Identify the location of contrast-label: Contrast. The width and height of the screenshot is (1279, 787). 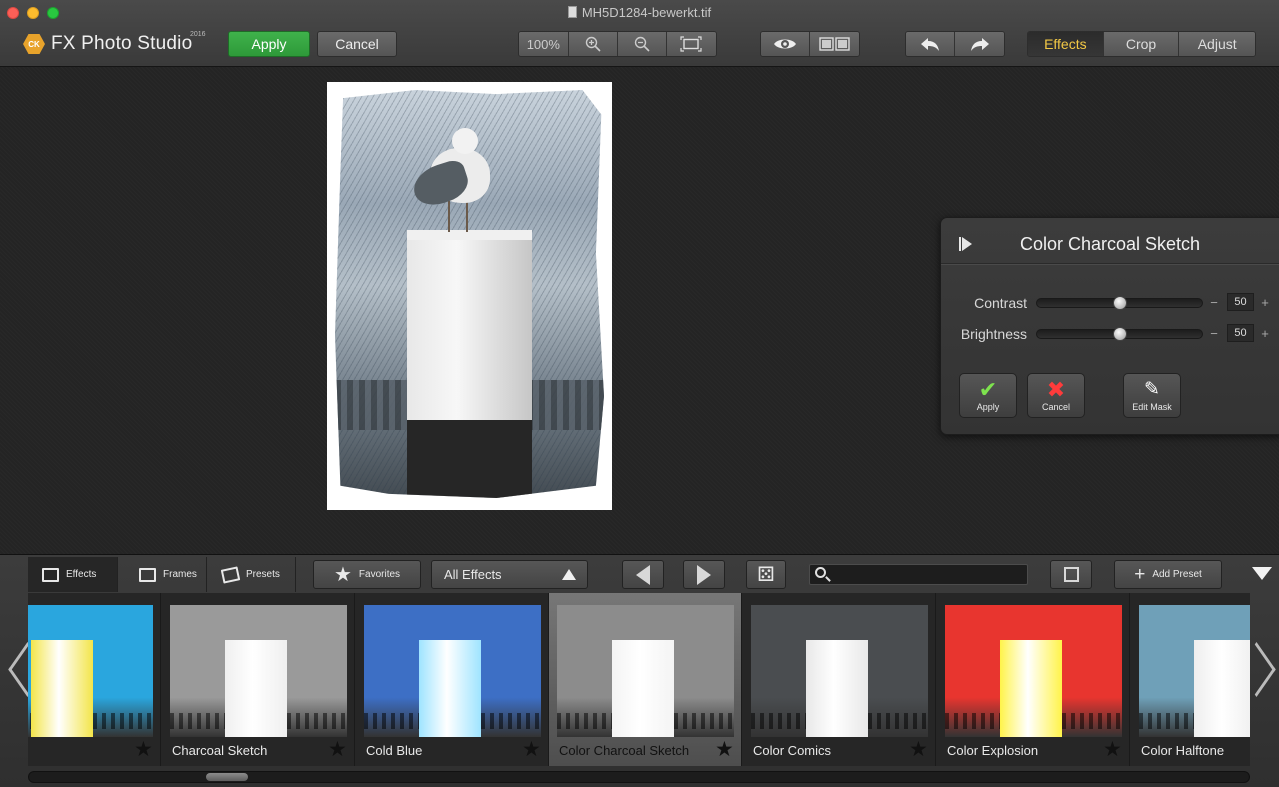
(1000, 303).